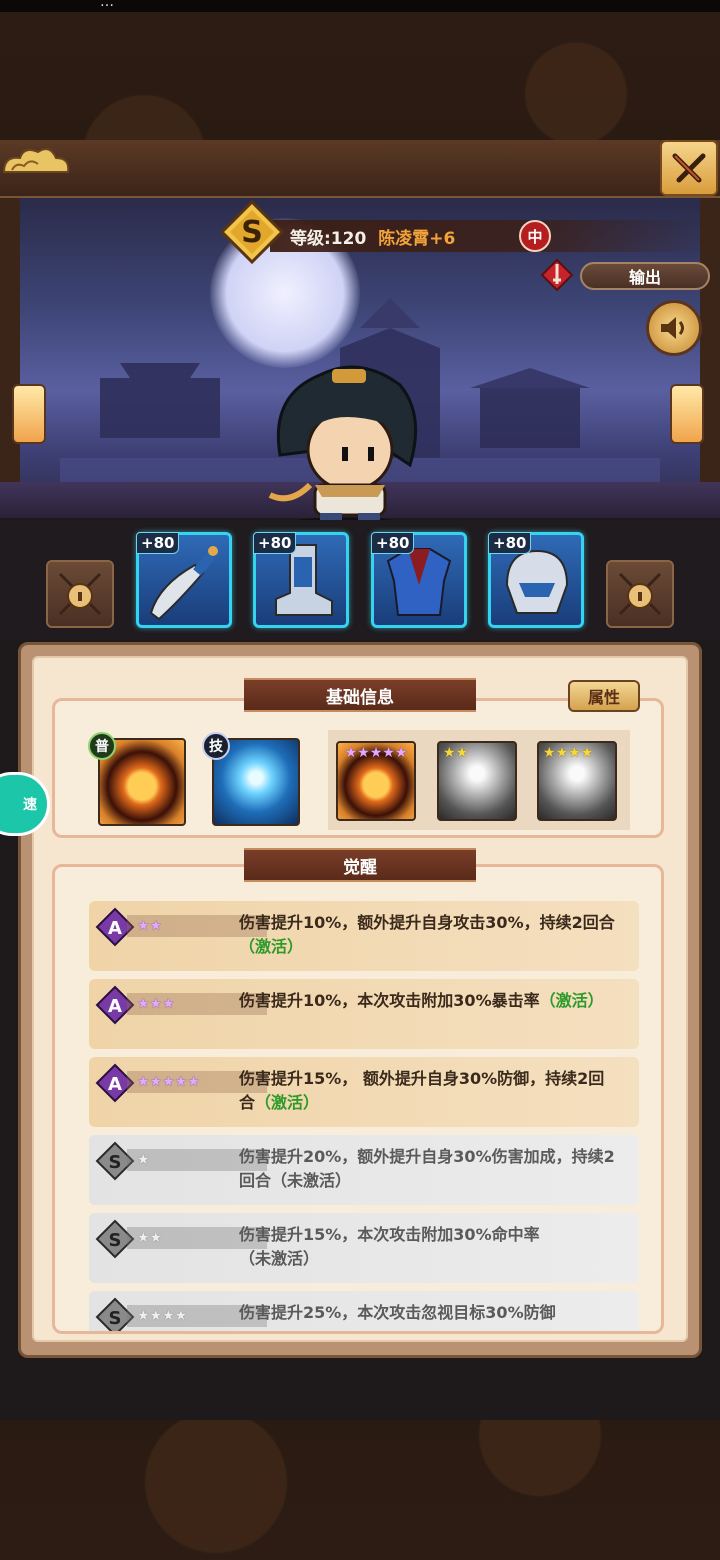  Describe the element at coordinates (301, 580) in the screenshot. I see `equipment-slot-boots: +80` at that location.